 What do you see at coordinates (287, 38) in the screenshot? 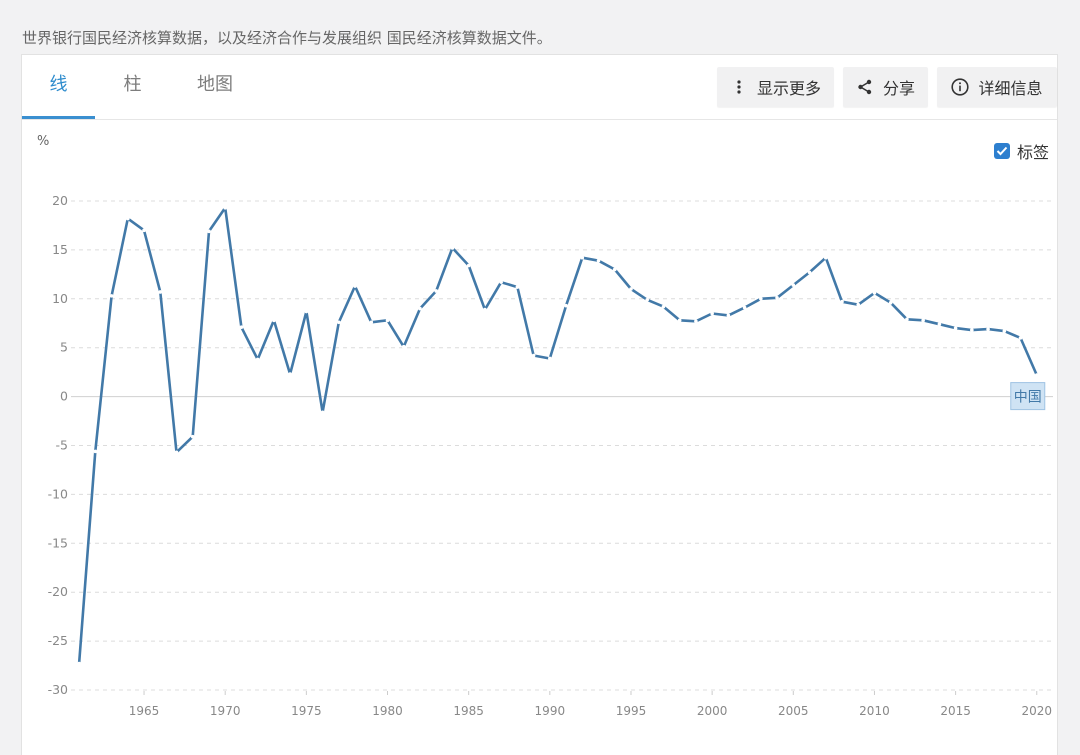
I see `source-note: 世界银行国民经济核算数据，以及经济合作与发展组织 国民经济核算数据文件。` at bounding box center [287, 38].